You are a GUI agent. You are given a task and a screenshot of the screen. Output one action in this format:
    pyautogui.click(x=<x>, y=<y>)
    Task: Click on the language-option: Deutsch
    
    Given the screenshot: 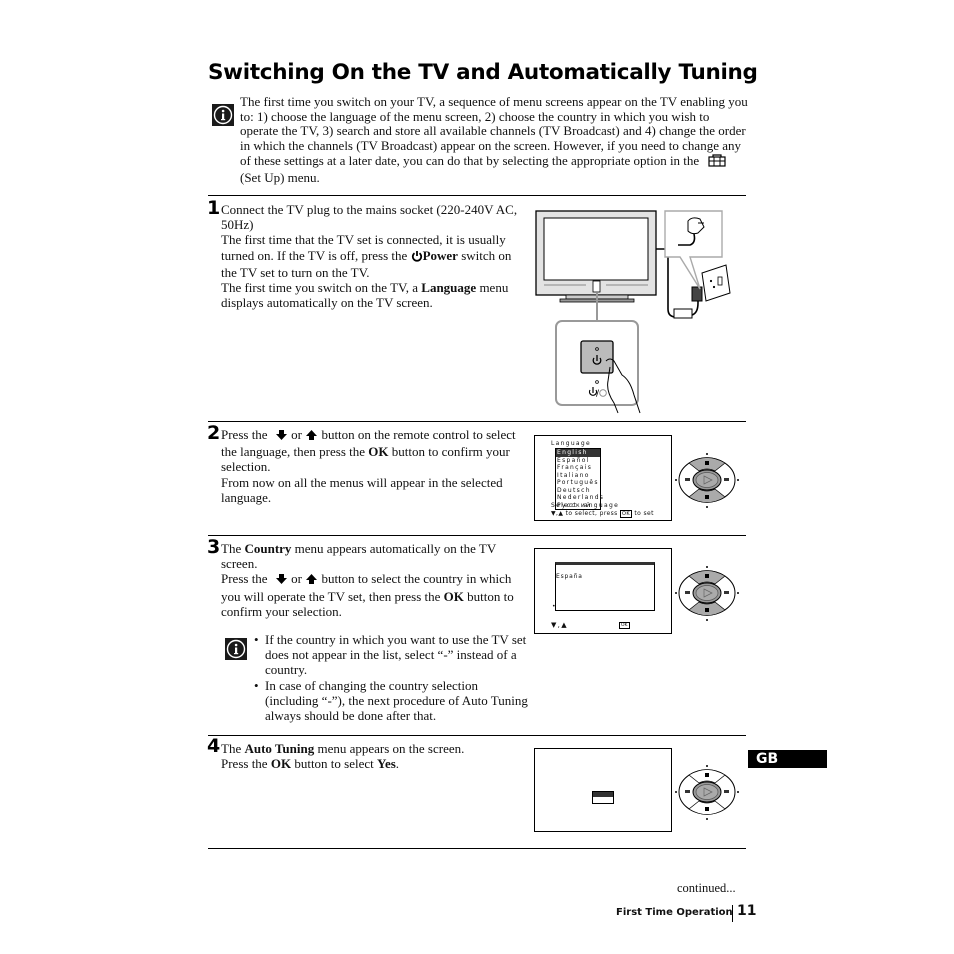 What is the action you would take?
    pyautogui.click(x=578, y=491)
    